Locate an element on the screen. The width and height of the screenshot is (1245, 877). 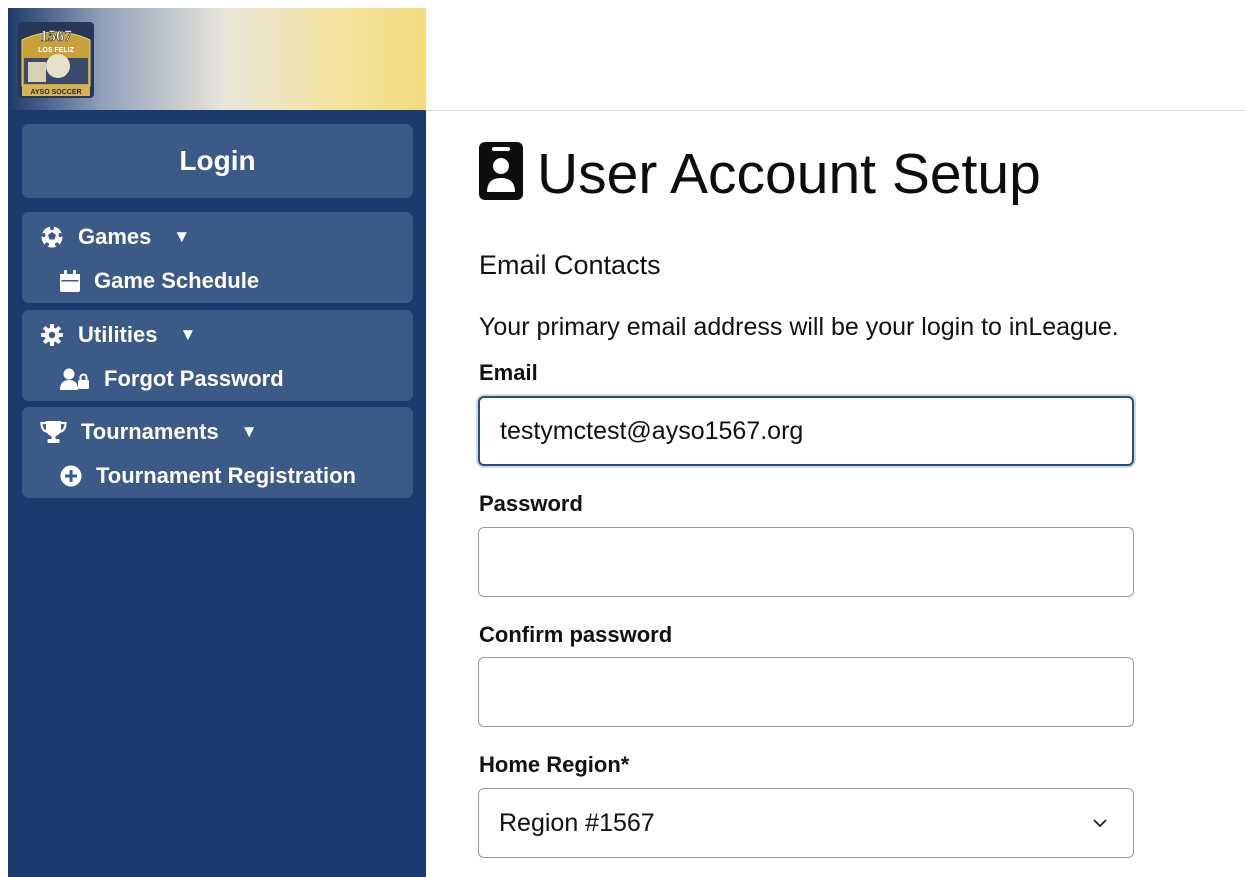
plus-circle-icon is located at coordinates (71, 476).